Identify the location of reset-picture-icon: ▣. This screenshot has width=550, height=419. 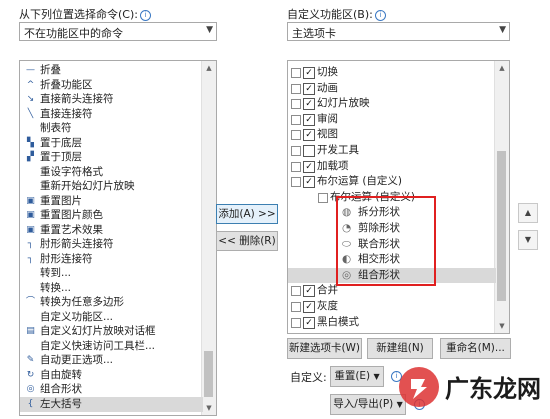
(30, 200).